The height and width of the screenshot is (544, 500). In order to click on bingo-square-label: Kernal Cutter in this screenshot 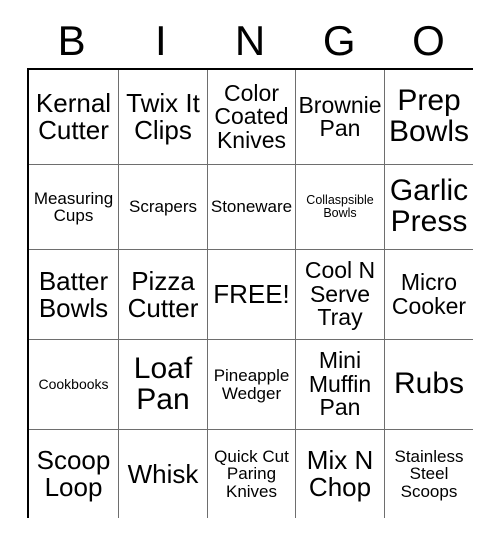, I will do `click(73, 116)`.